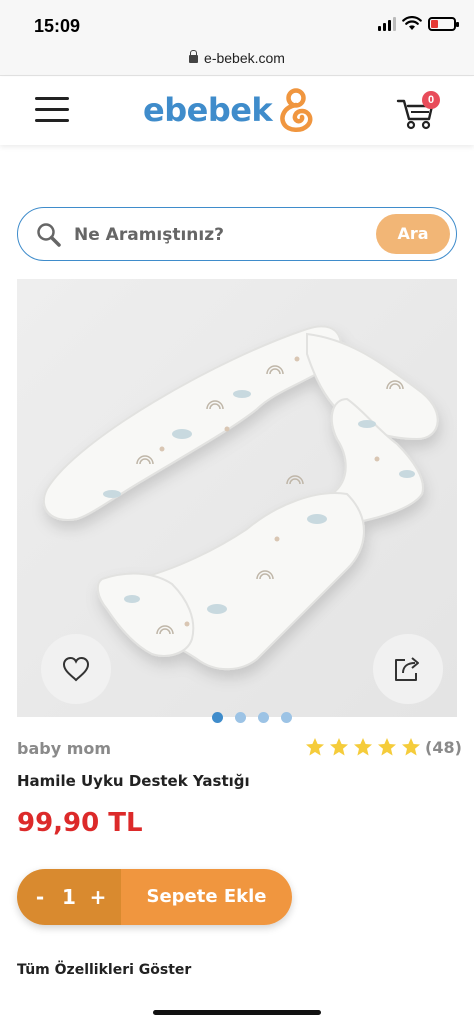 The height and width of the screenshot is (1024, 474). Describe the element at coordinates (57, 26) in the screenshot. I see `status-time: 15:09` at that location.